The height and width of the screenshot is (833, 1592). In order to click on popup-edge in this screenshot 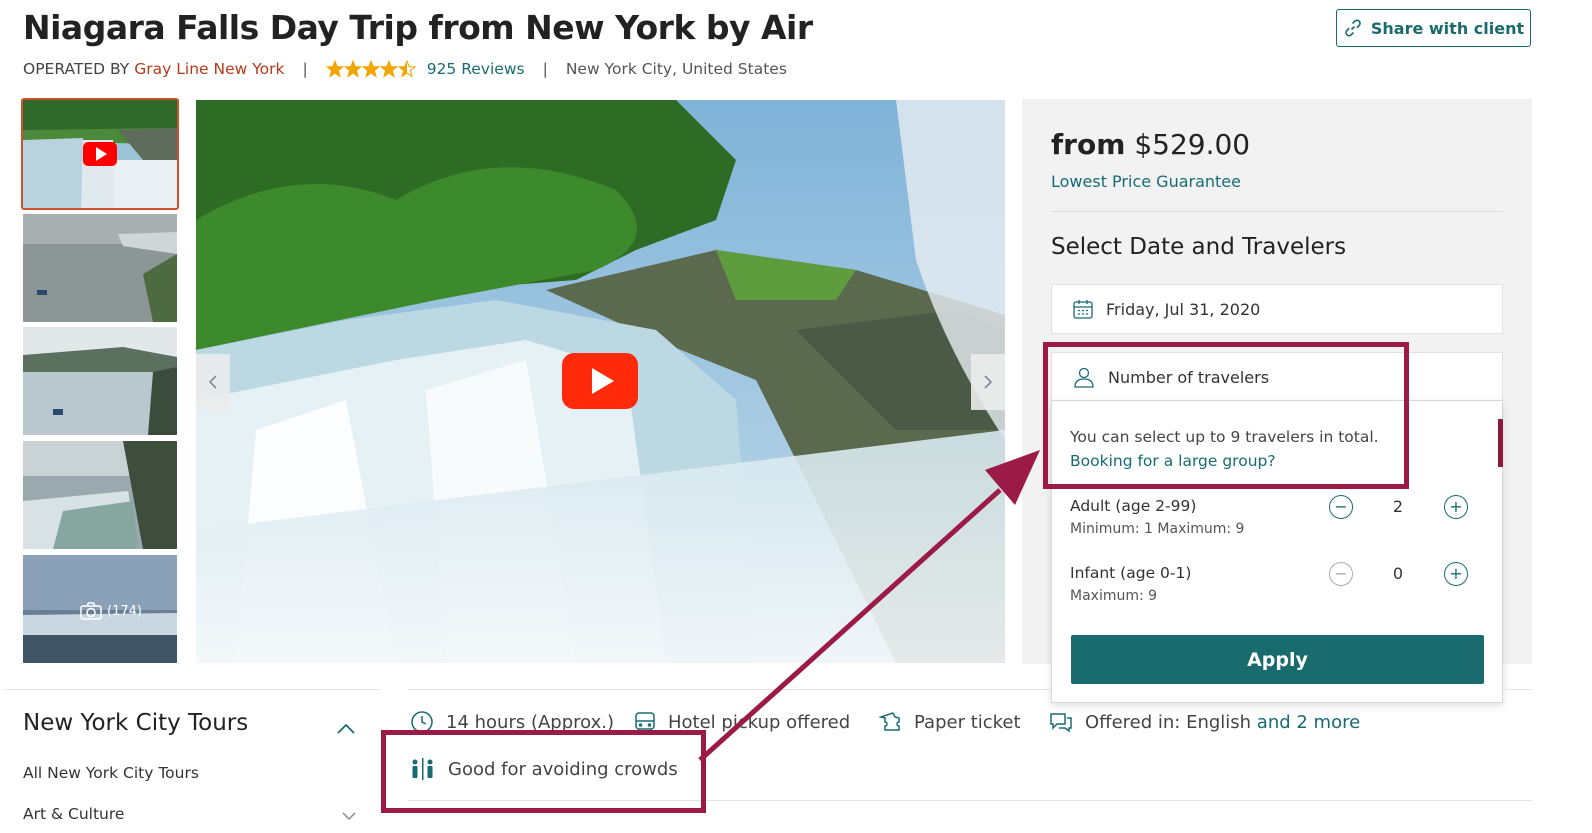, I will do `click(1500, 443)`.